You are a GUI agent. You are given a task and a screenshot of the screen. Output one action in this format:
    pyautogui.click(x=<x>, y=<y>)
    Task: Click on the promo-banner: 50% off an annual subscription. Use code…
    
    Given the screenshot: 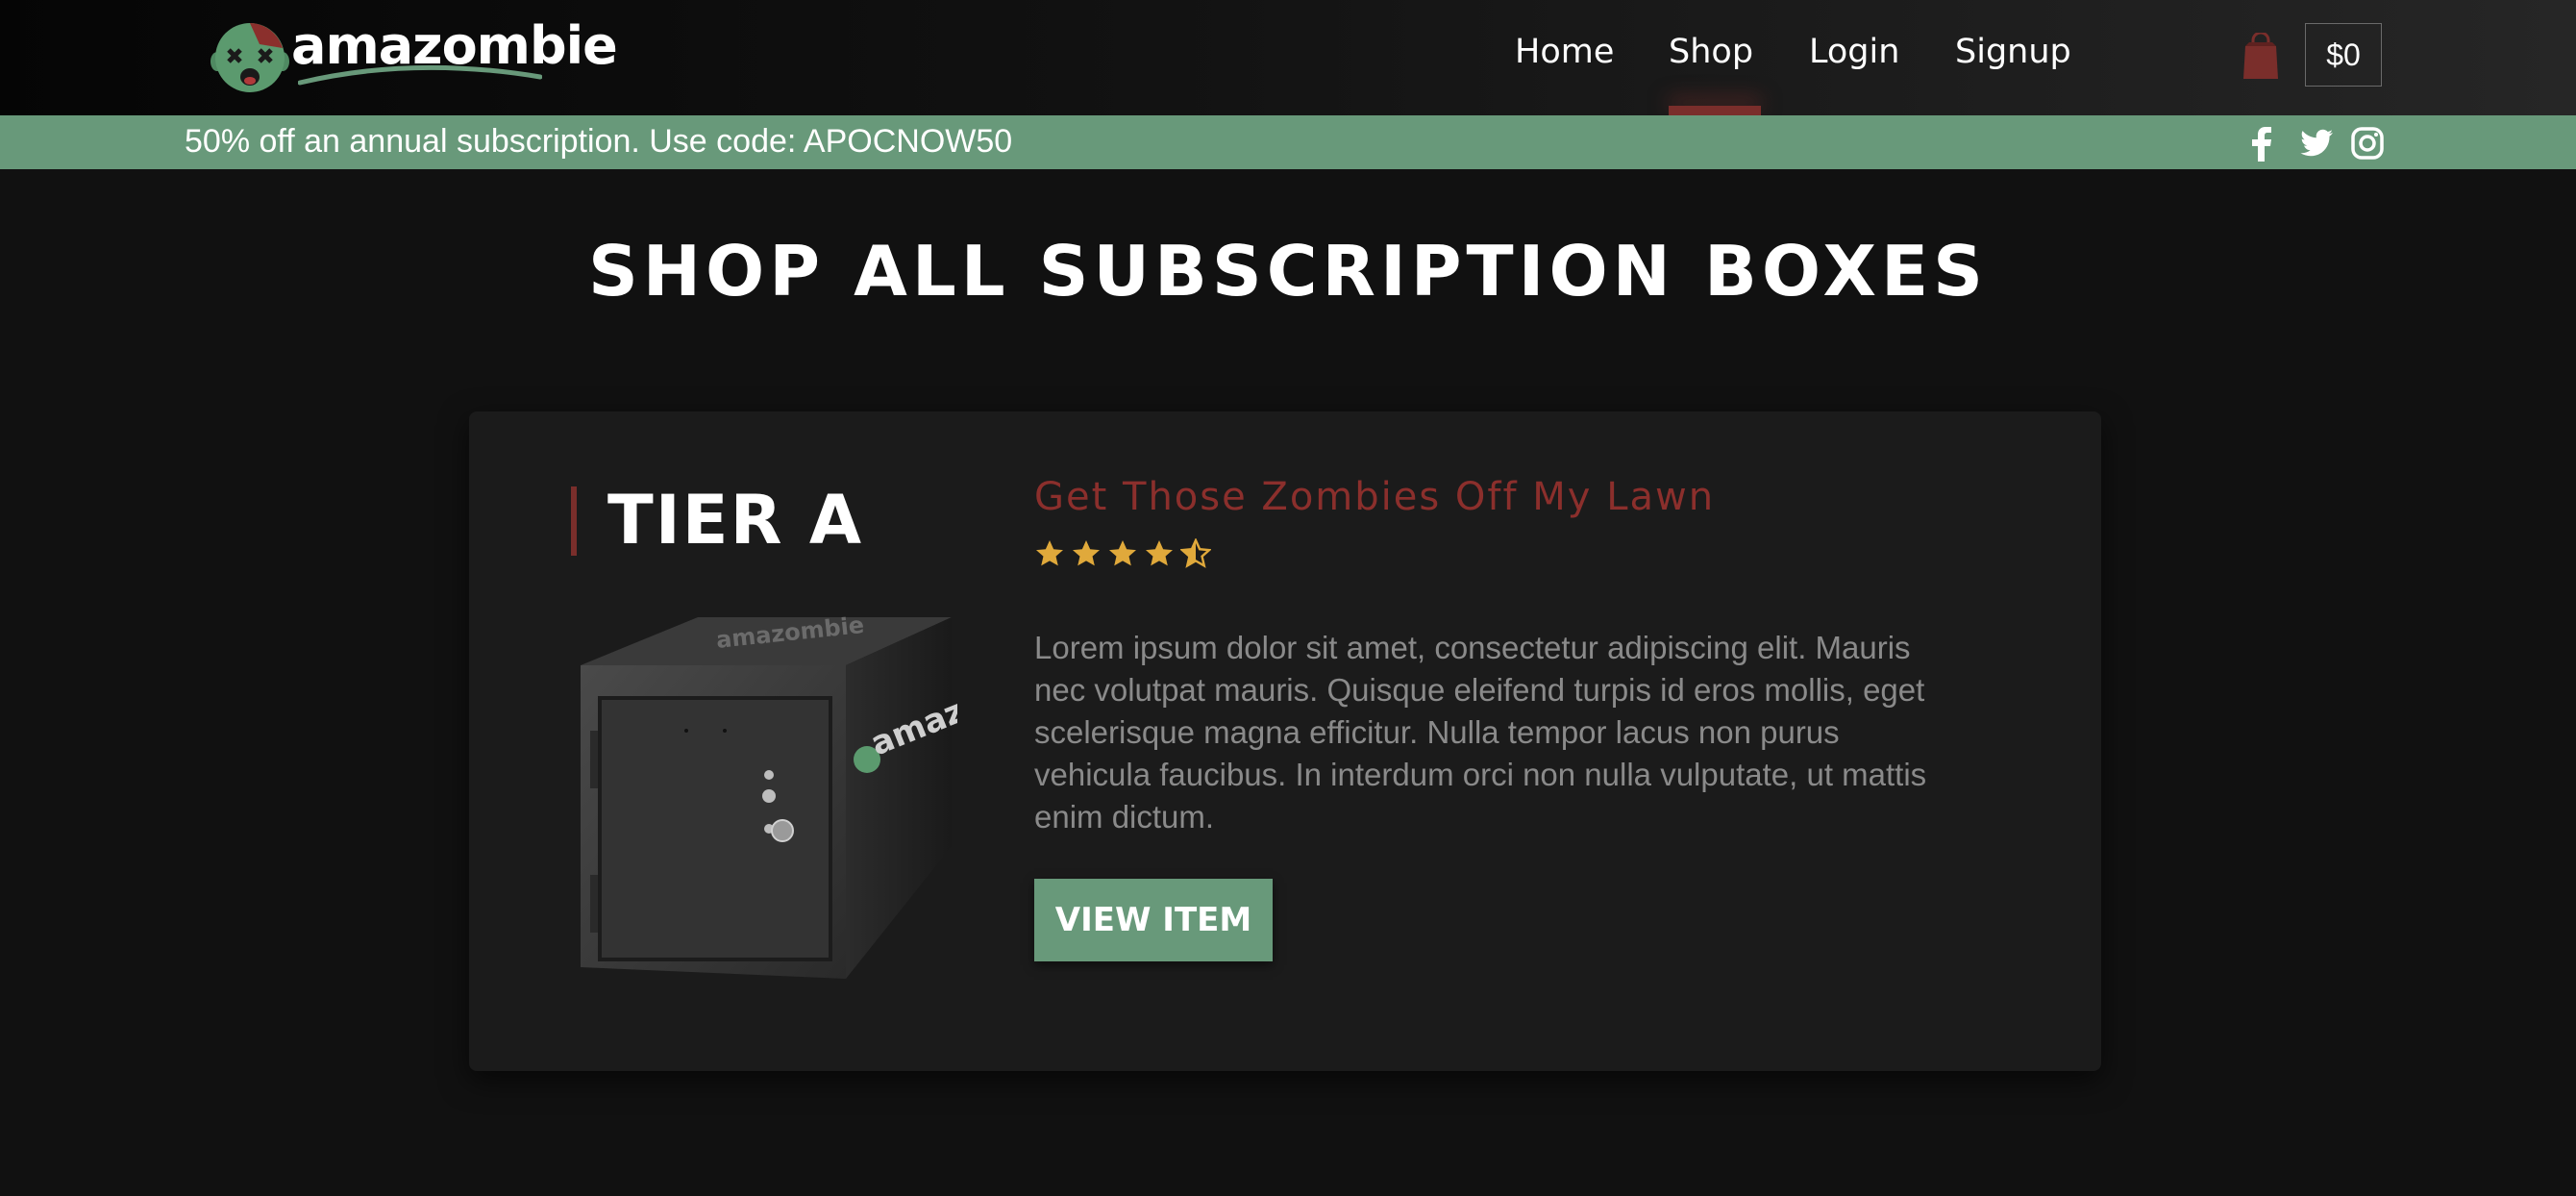 What is the action you would take?
    pyautogui.click(x=1288, y=142)
    